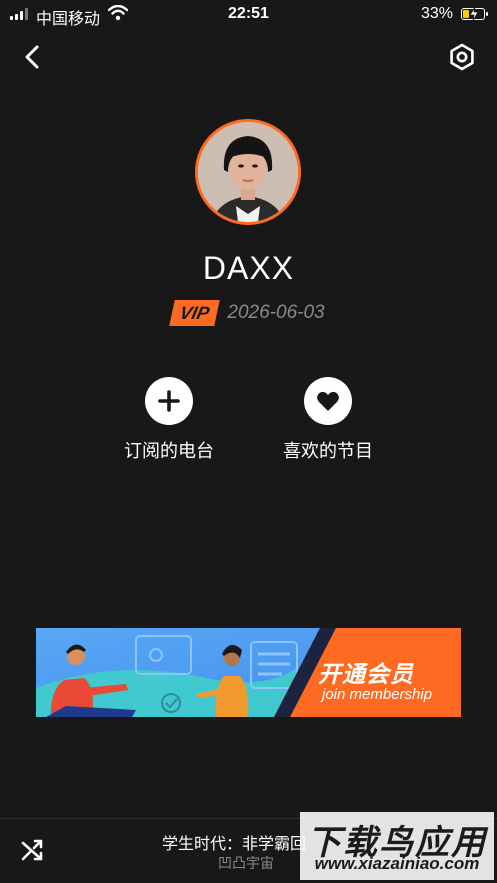 The image size is (497, 883). What do you see at coordinates (248, 15) in the screenshot?
I see `status-bar: 中国移动 22:51 33%` at bounding box center [248, 15].